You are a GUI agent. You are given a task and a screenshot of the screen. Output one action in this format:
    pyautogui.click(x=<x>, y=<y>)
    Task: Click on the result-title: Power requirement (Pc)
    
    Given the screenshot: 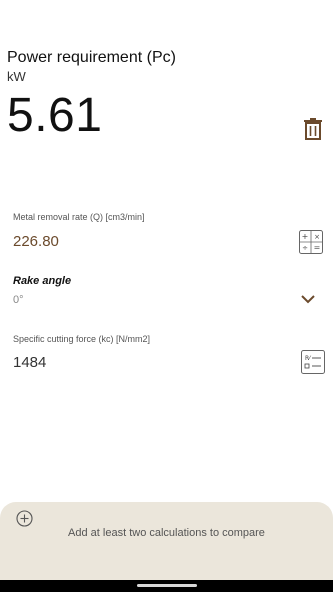 What is the action you would take?
    pyautogui.click(x=91, y=57)
    